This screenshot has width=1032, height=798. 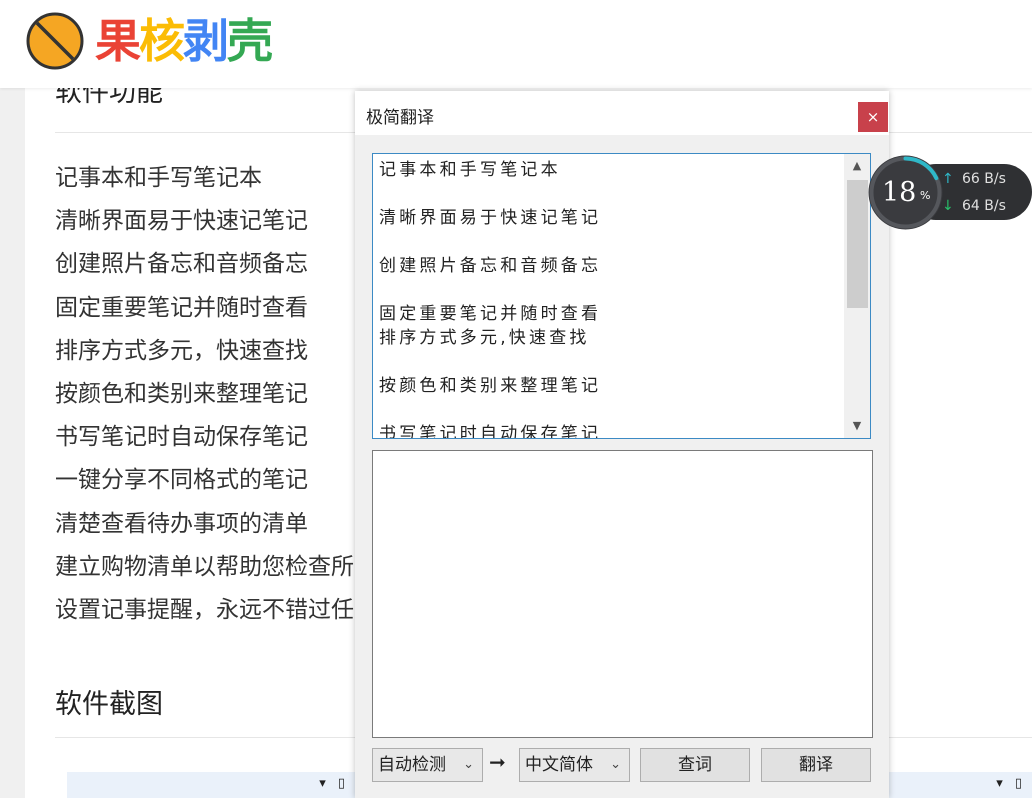 What do you see at coordinates (559, 765) in the screenshot?
I see `target-language-value: 中文简体` at bounding box center [559, 765].